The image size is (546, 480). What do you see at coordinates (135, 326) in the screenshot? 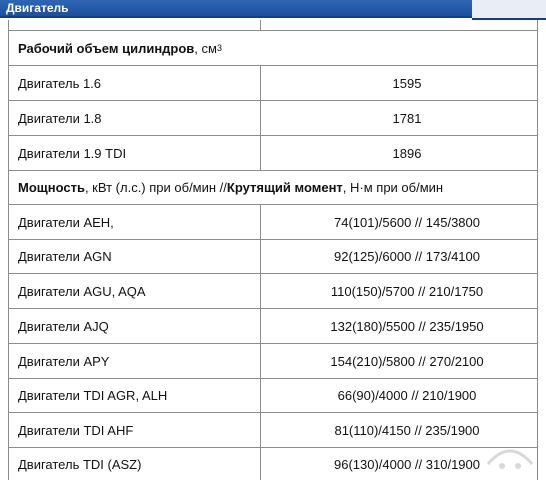
I see `engine-name: Двигатели AJQ` at bounding box center [135, 326].